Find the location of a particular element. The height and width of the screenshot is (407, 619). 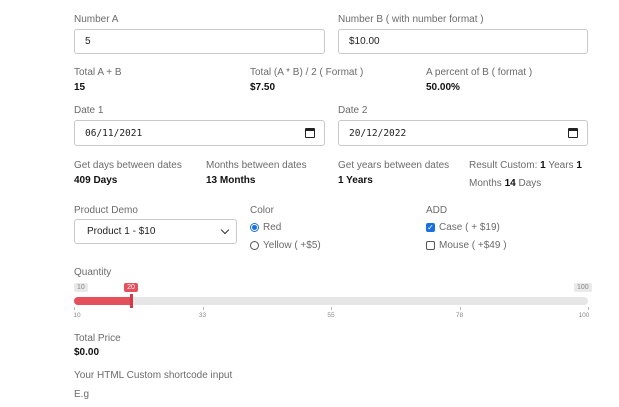

total-price-value: $0.00 is located at coordinates (87, 352).